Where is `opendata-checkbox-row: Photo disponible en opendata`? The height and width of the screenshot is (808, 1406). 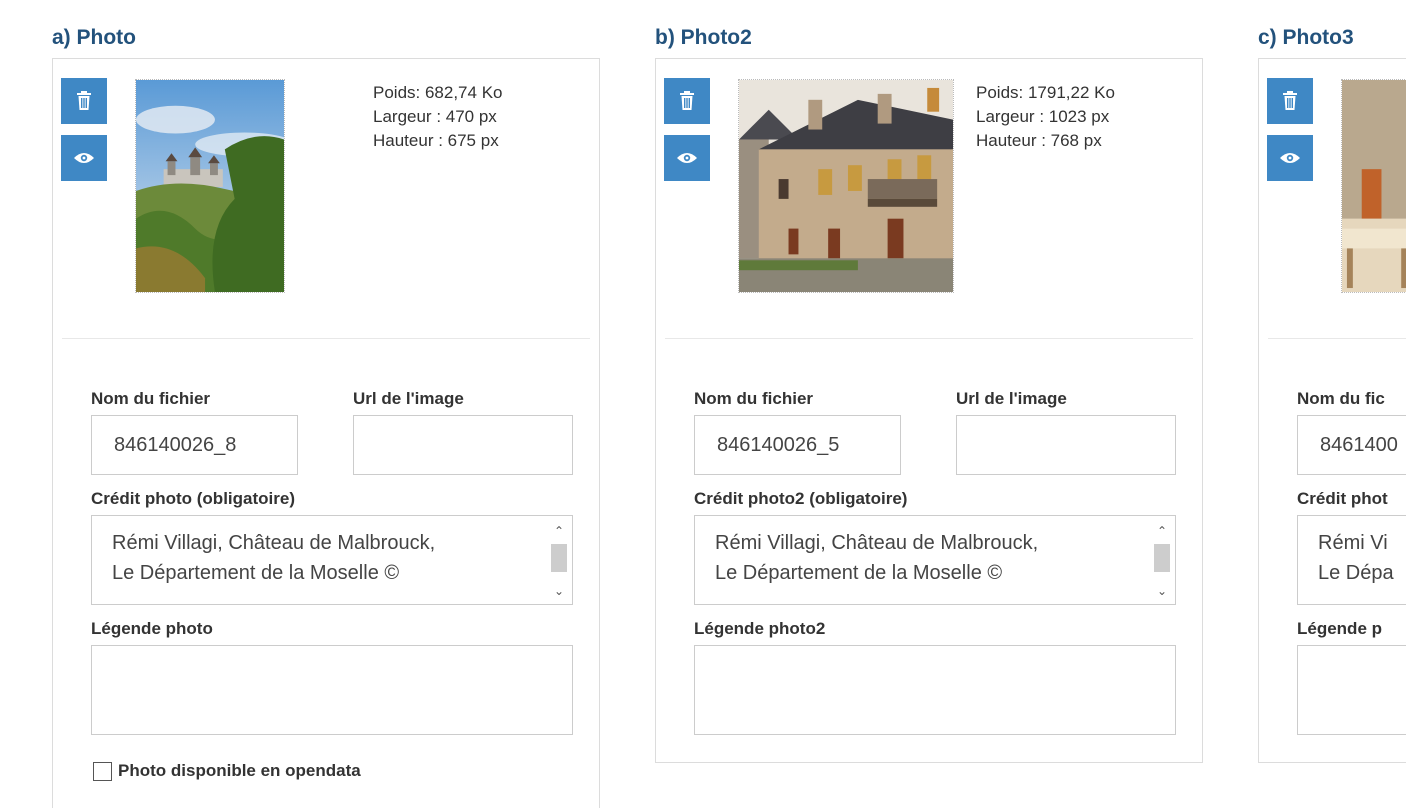
opendata-checkbox-row: Photo disponible en opendata is located at coordinates (227, 771).